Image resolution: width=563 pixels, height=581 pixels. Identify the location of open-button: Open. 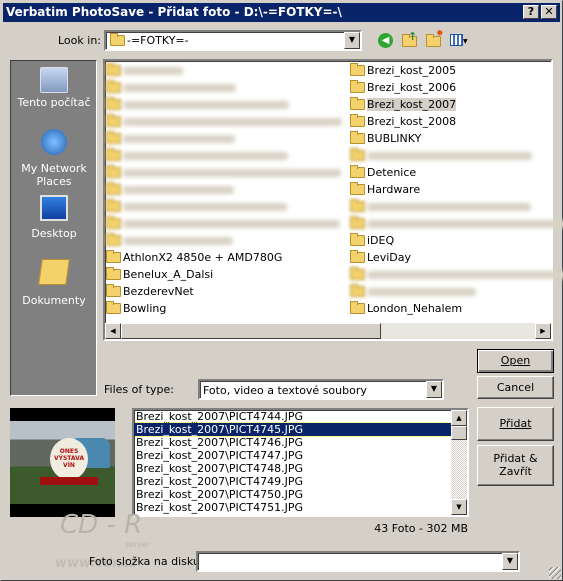
(515, 361).